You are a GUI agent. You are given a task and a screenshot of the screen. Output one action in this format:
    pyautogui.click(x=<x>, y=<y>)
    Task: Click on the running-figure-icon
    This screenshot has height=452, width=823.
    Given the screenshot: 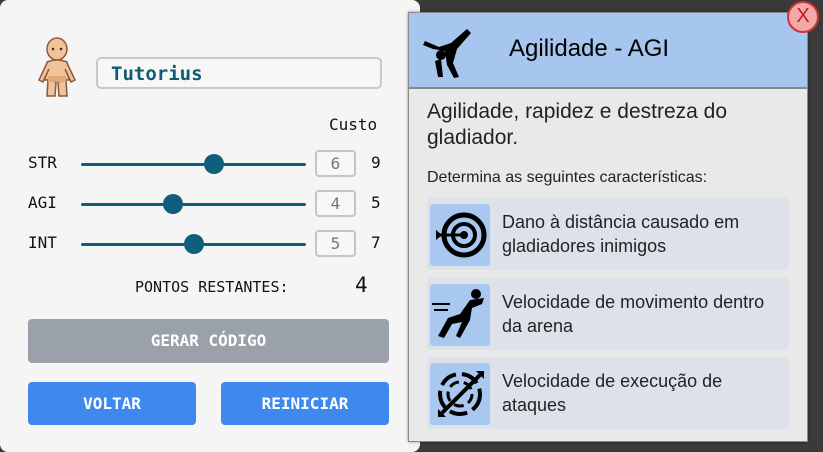 What is the action you would take?
    pyautogui.click(x=460, y=315)
    